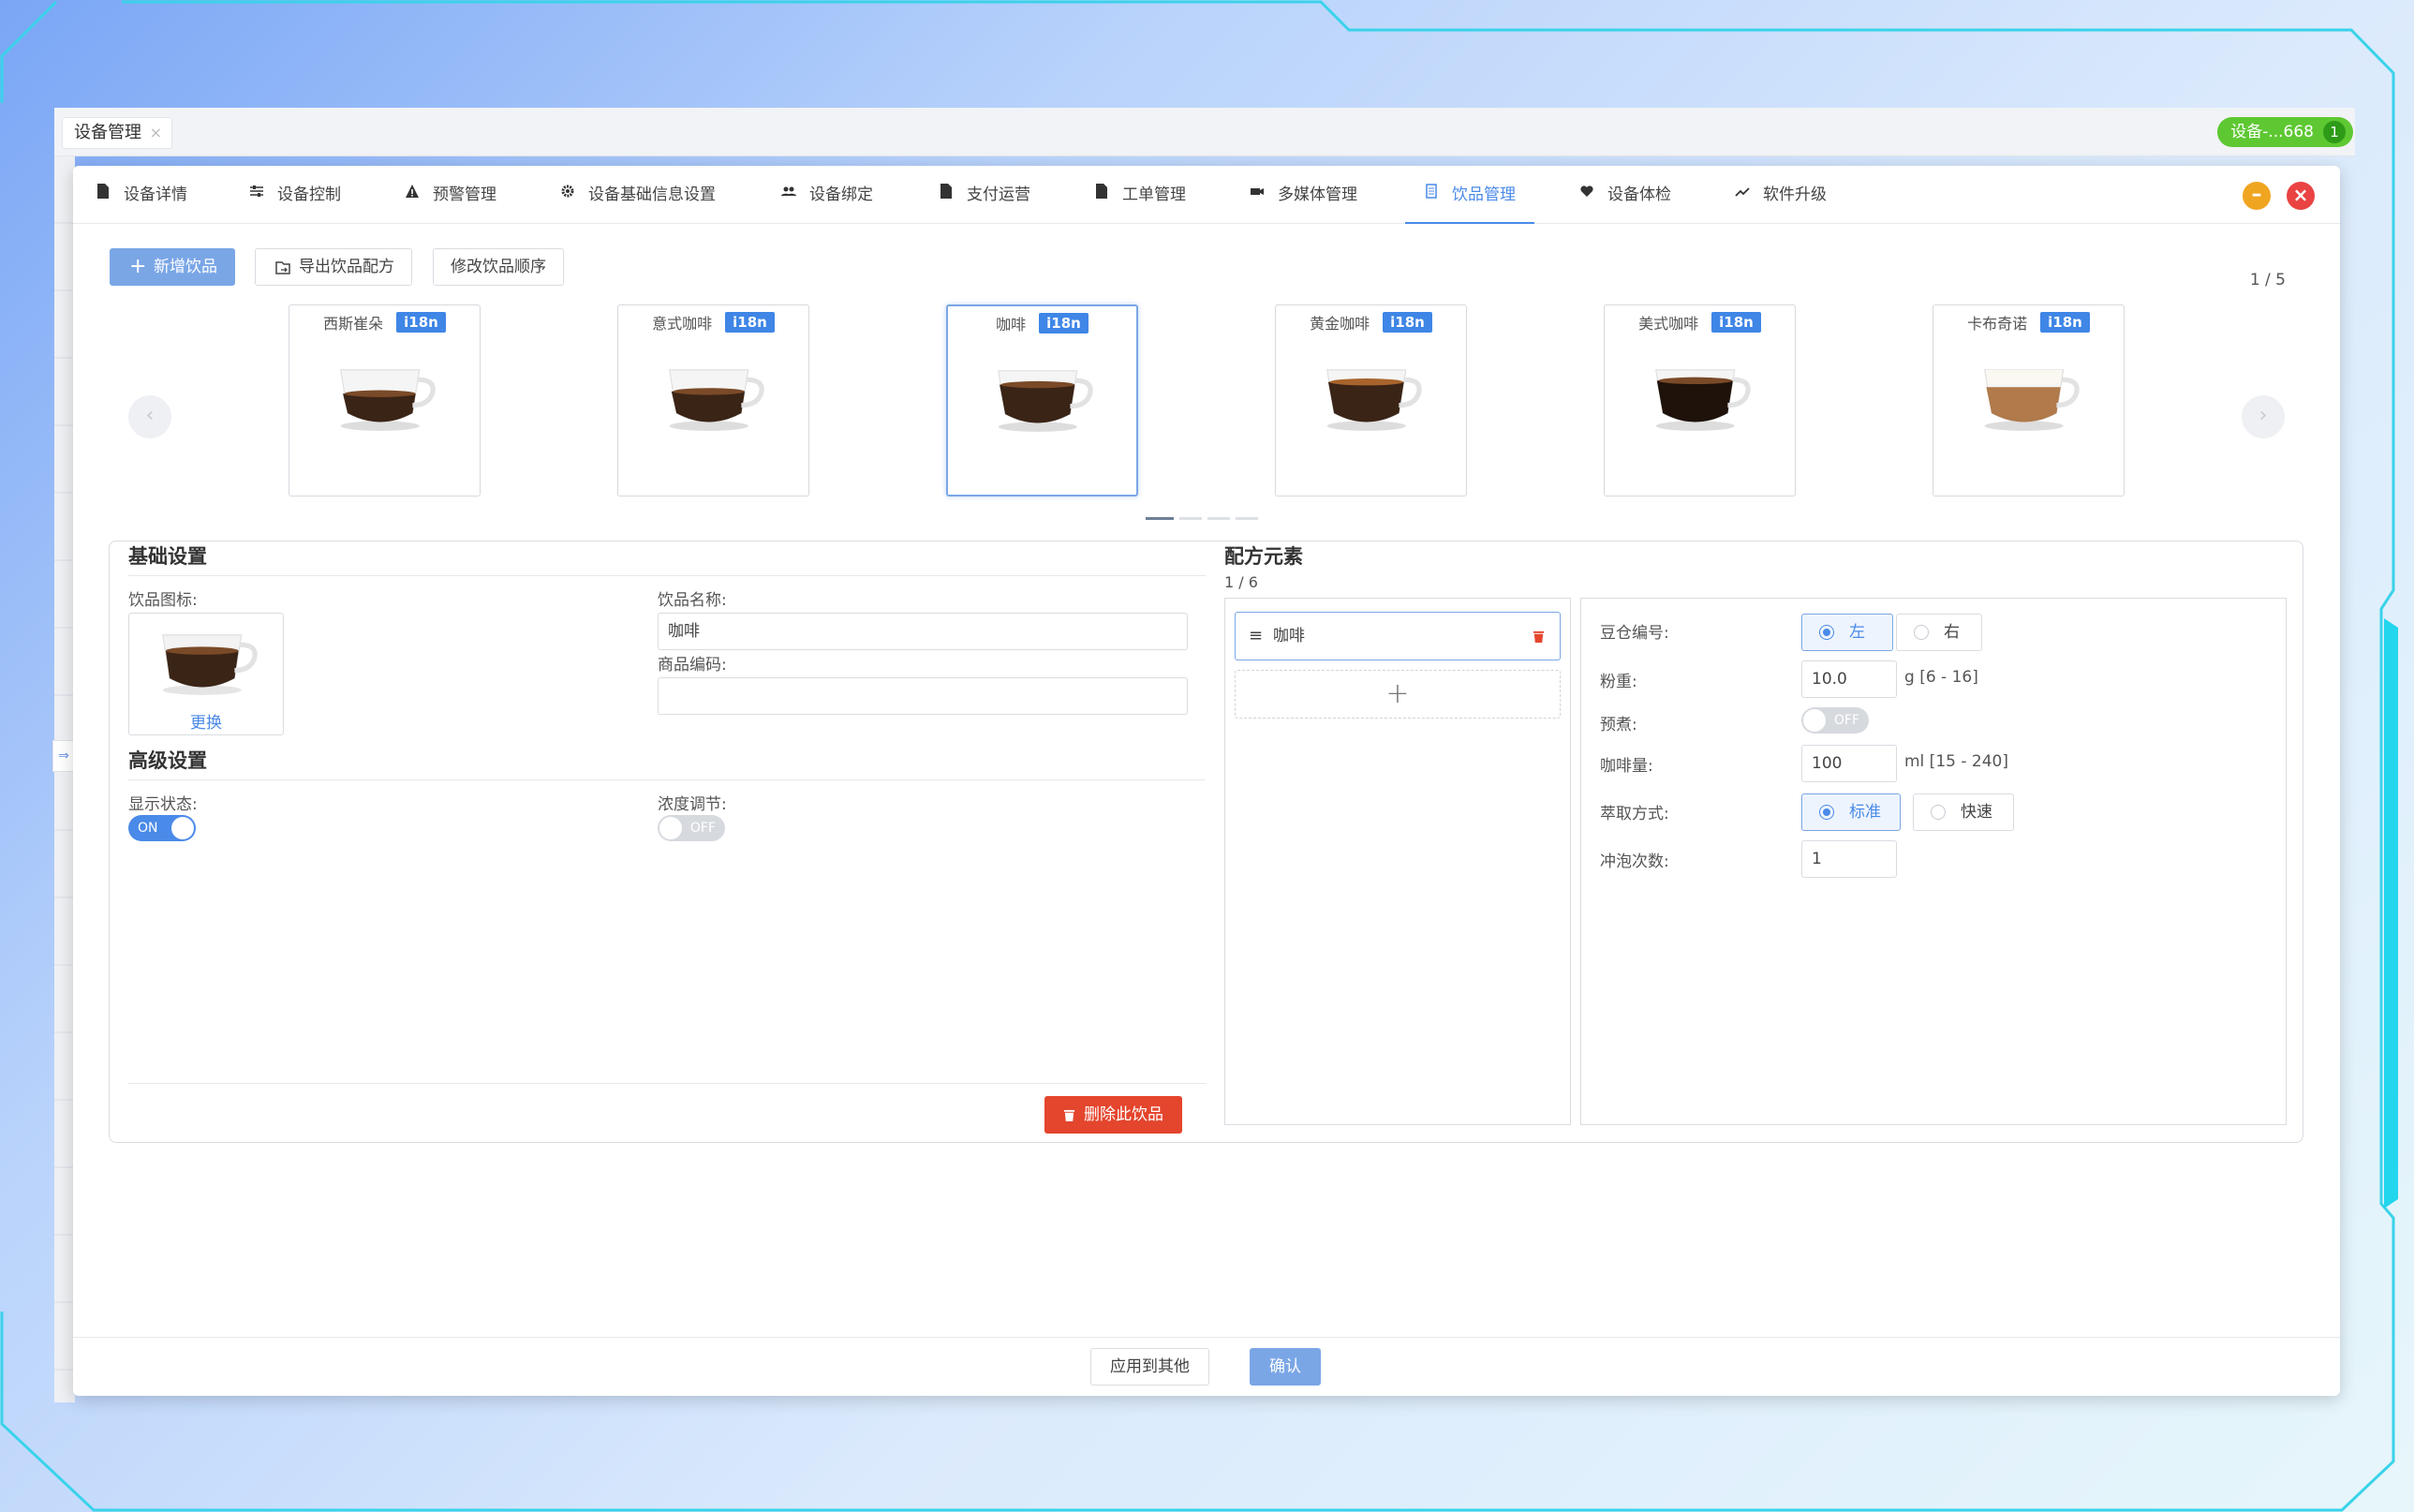 The image size is (2414, 1512). Describe the element at coordinates (412, 191) in the screenshot. I see `warning-icon` at that location.